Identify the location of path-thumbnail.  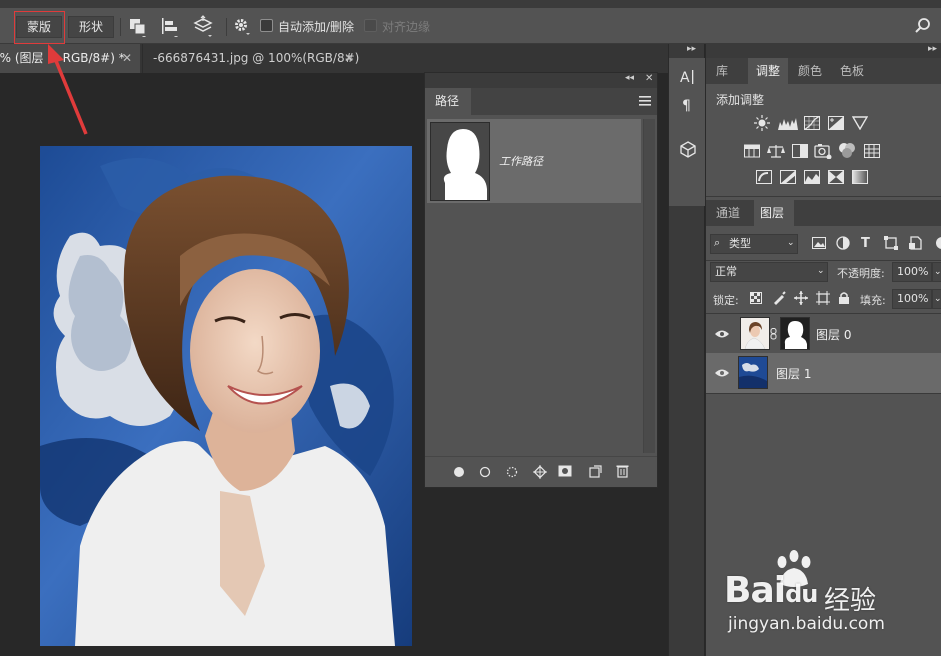
(460, 161).